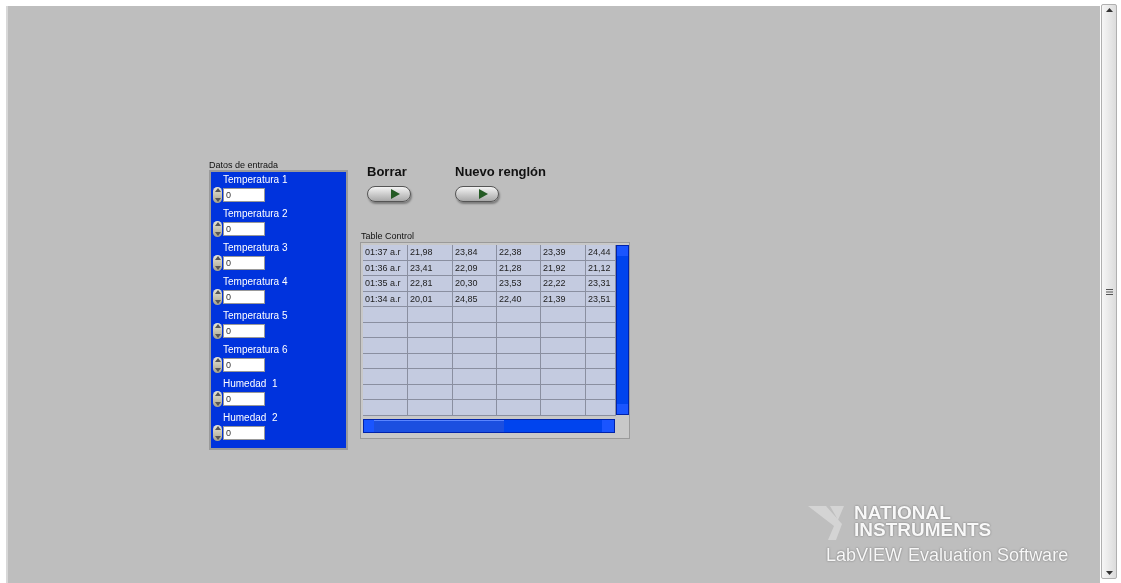  Describe the element at coordinates (256, 316) in the screenshot. I see `field-label: Temperatura 5` at that location.